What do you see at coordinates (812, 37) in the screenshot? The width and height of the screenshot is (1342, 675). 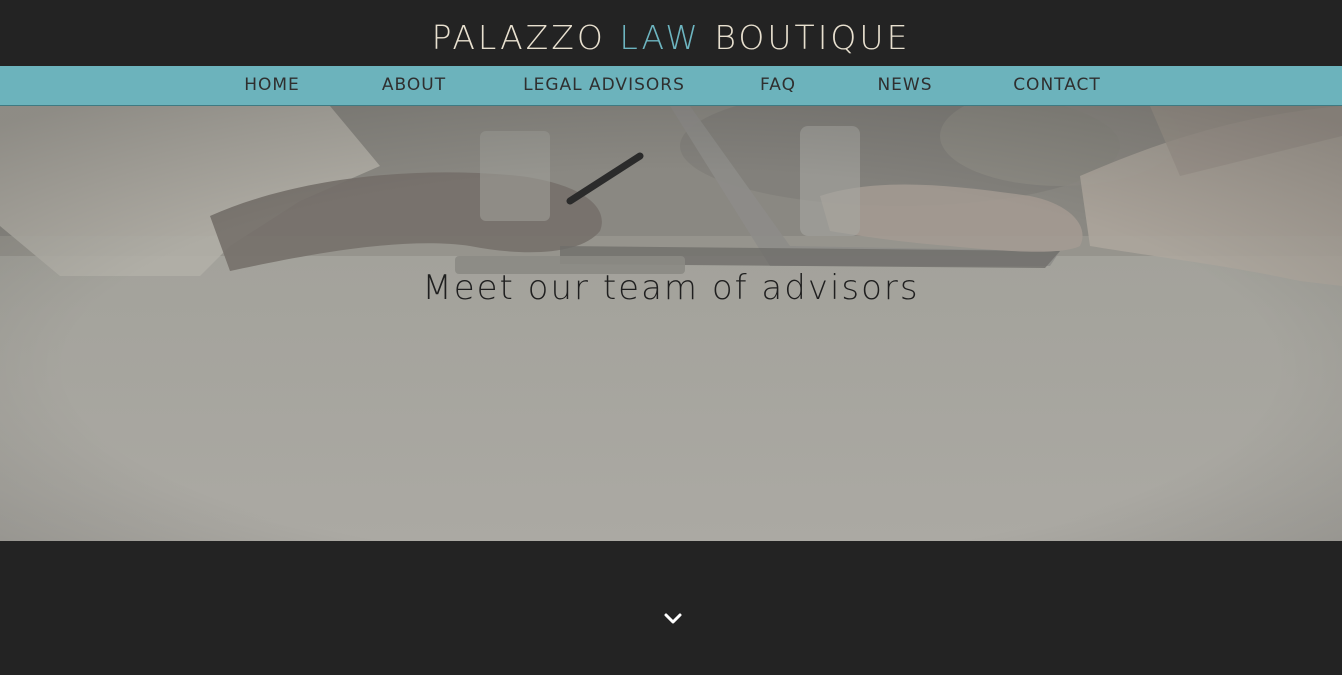 I see `logo-word-boutique: BOUTIQUE` at bounding box center [812, 37].